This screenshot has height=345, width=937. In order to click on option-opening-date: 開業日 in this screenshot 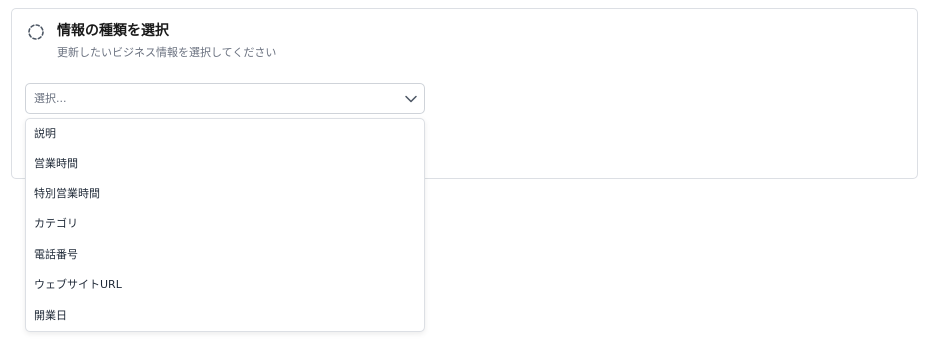, I will do `click(225, 316)`.